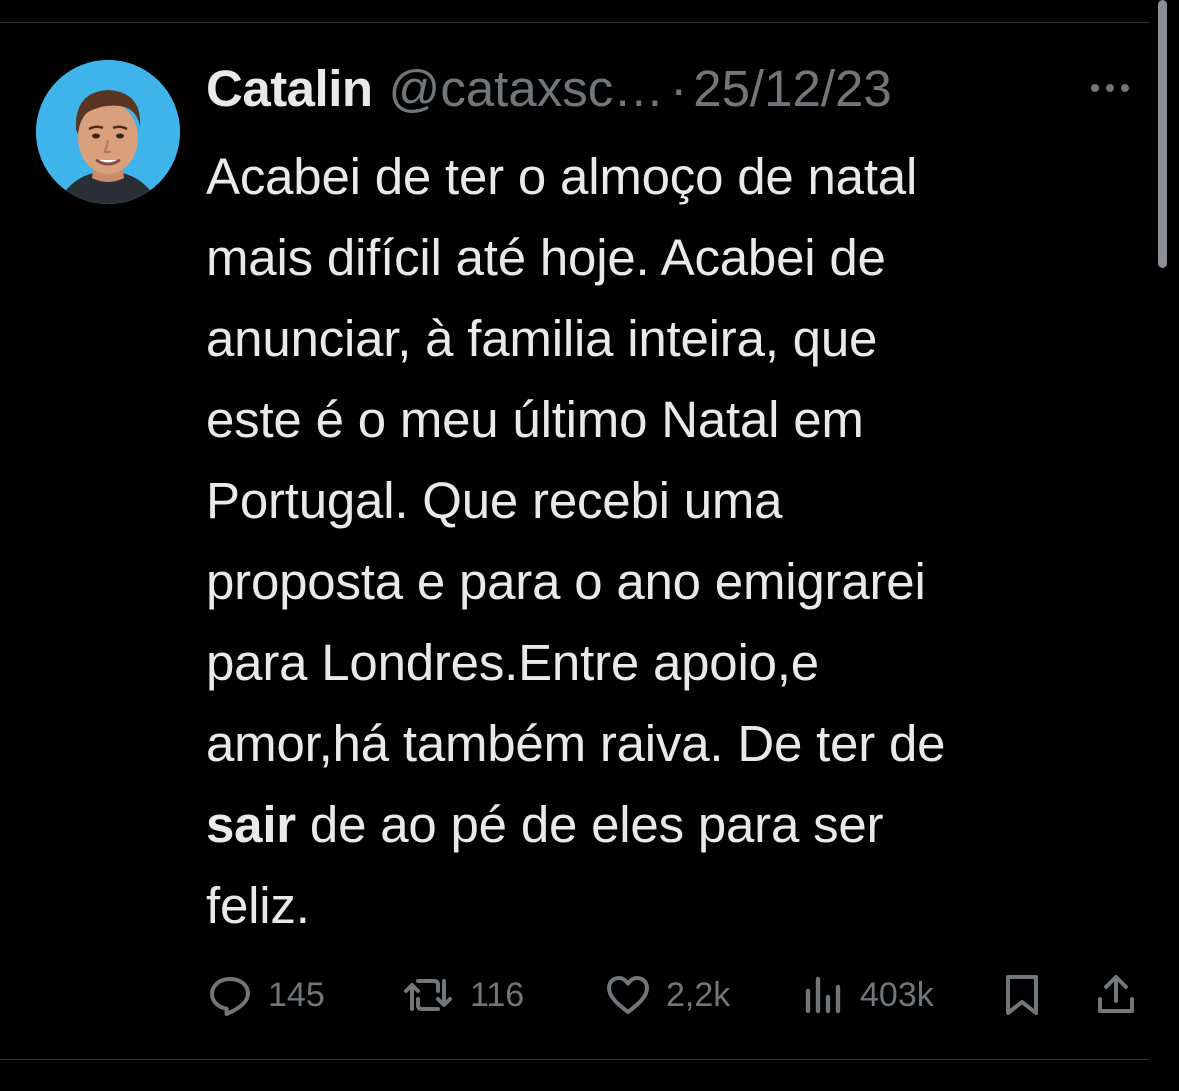 This screenshot has width=1179, height=1091. What do you see at coordinates (589, 824) in the screenshot?
I see `tweet-text-fragment: de ao pé de eles para ser` at bounding box center [589, 824].